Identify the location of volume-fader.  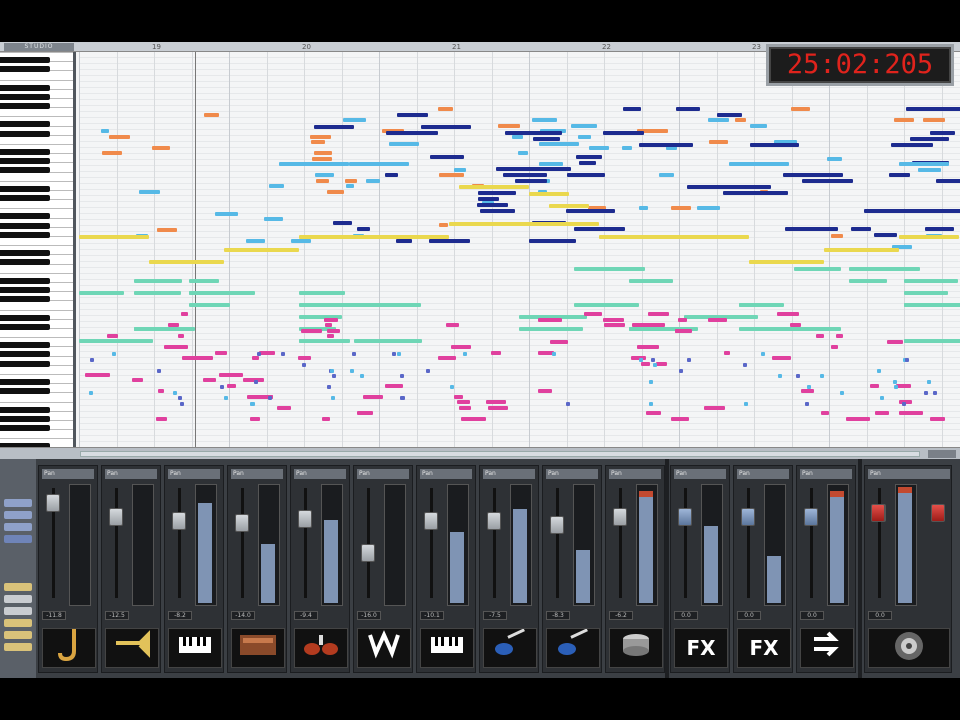
(116, 517).